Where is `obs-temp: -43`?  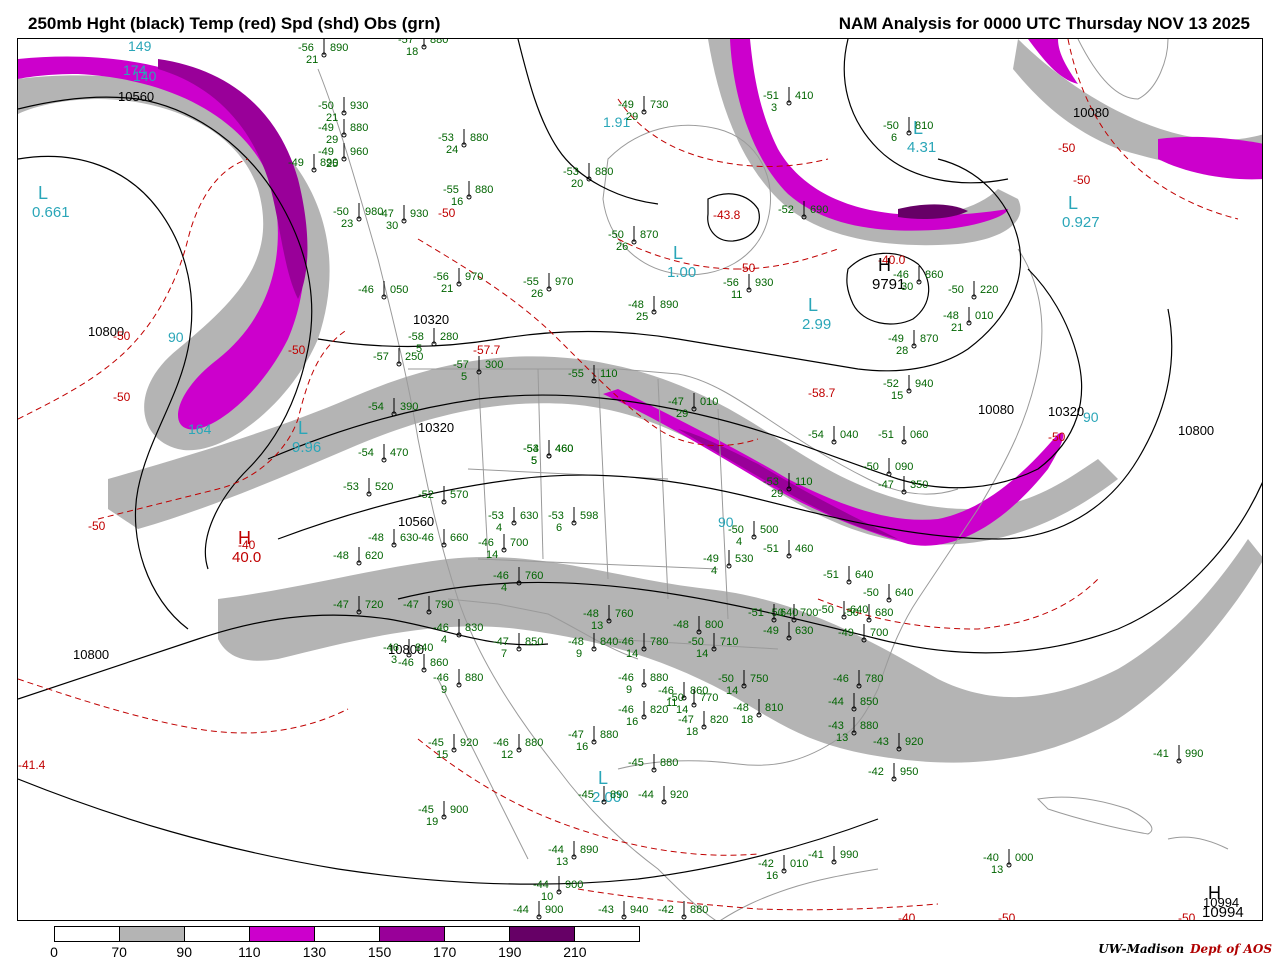
obs-temp: -43 is located at coordinates (606, 910).